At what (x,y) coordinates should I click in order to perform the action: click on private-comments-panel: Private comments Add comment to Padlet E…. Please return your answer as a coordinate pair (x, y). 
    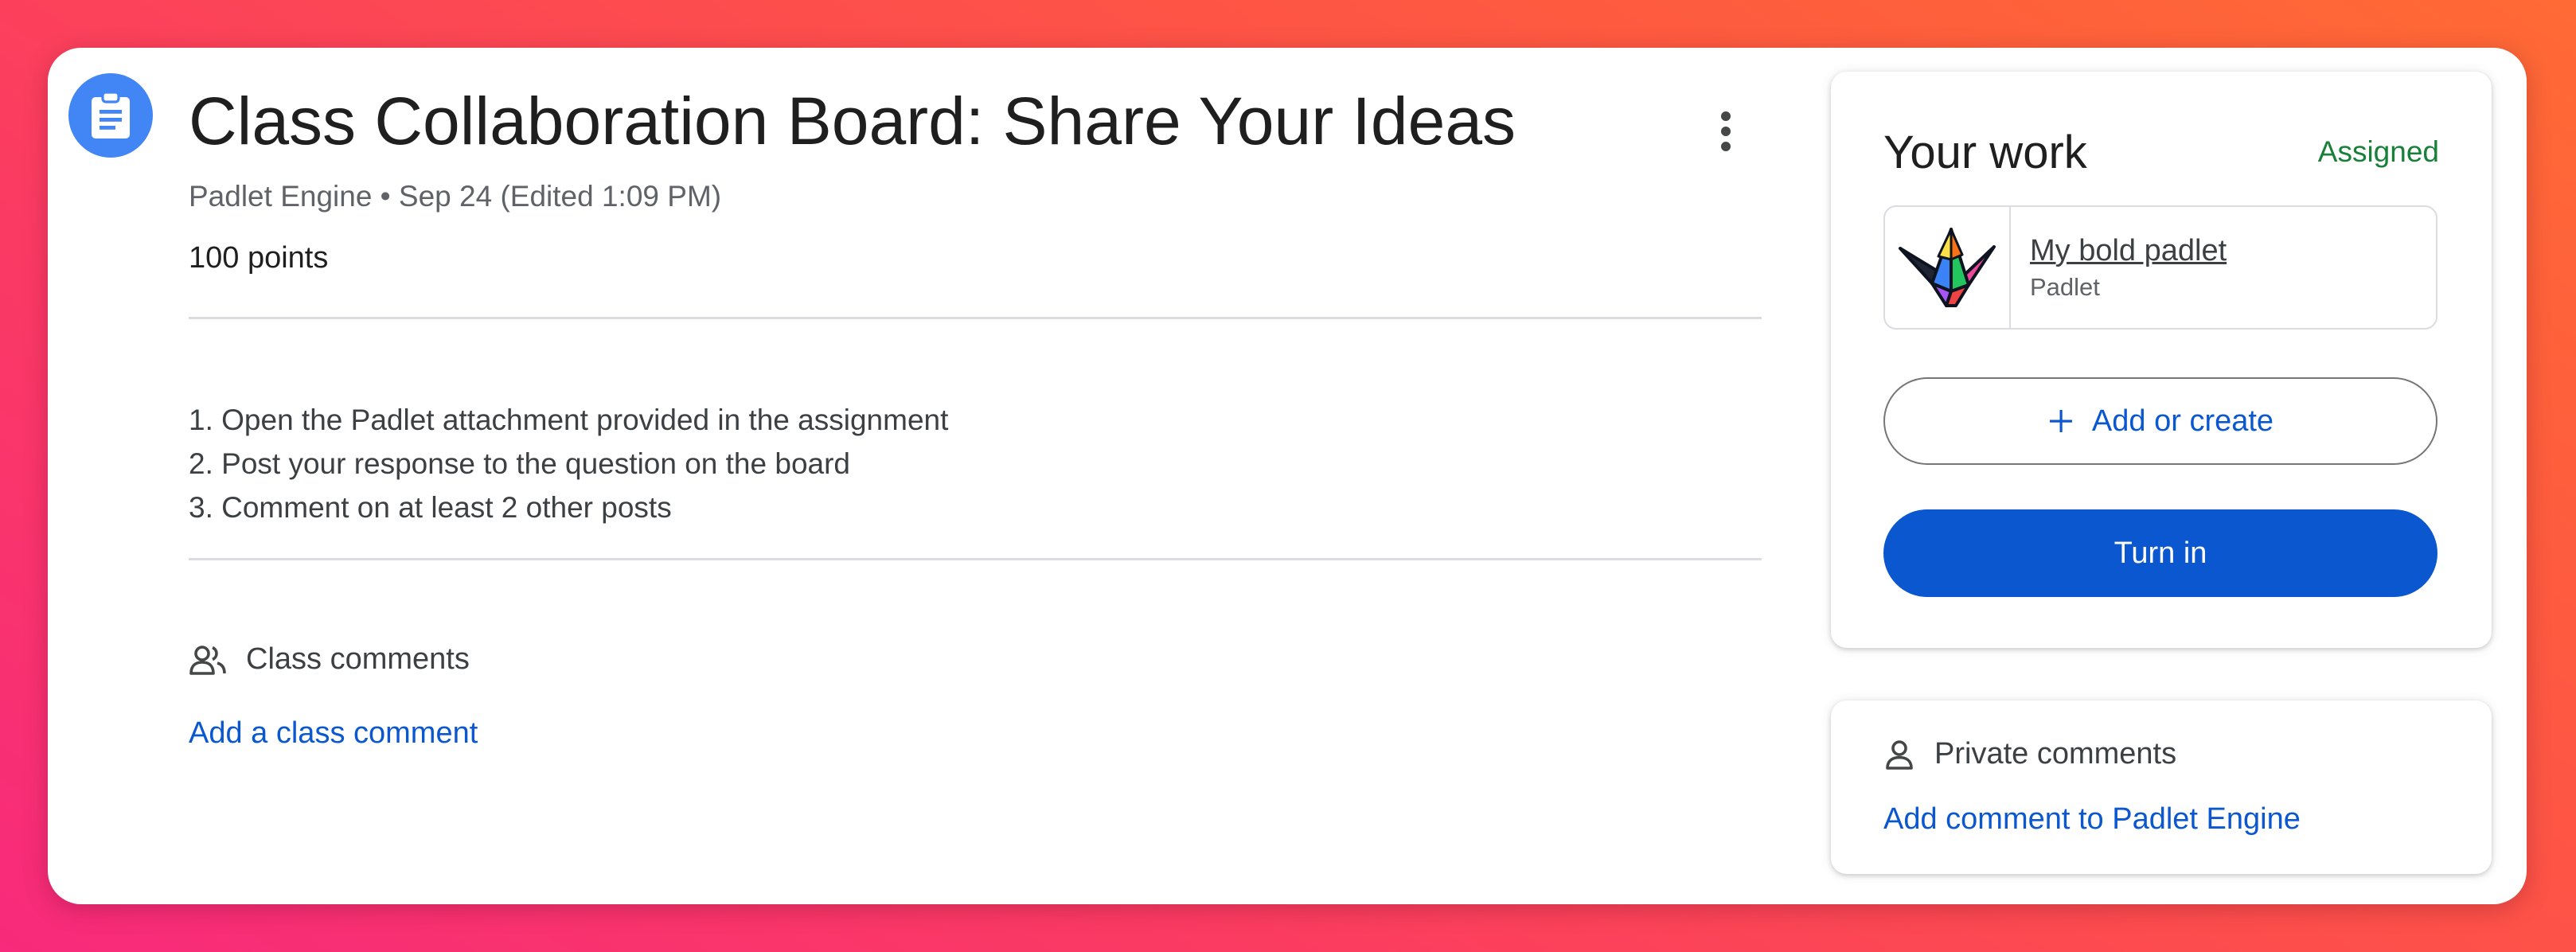
    Looking at the image, I should click on (2161, 787).